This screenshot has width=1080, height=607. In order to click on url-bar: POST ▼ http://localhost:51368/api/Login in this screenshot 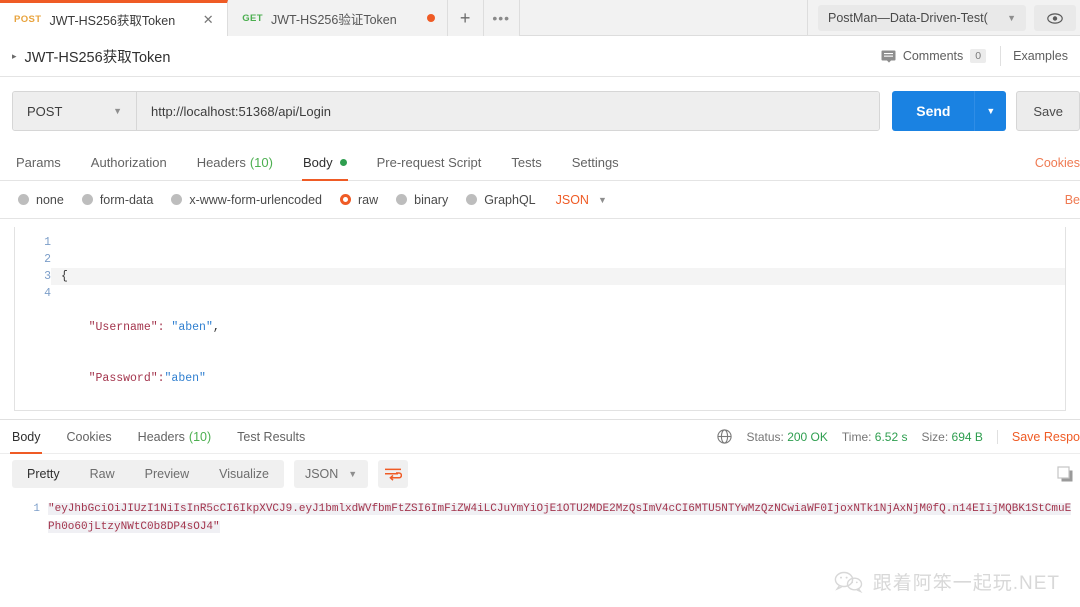, I will do `click(446, 111)`.